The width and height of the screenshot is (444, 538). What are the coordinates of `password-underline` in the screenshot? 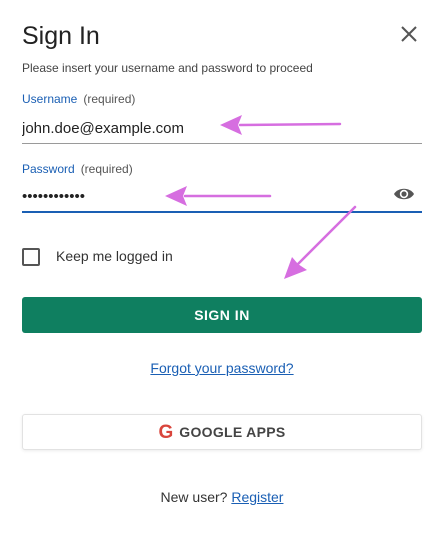 It's located at (222, 212).